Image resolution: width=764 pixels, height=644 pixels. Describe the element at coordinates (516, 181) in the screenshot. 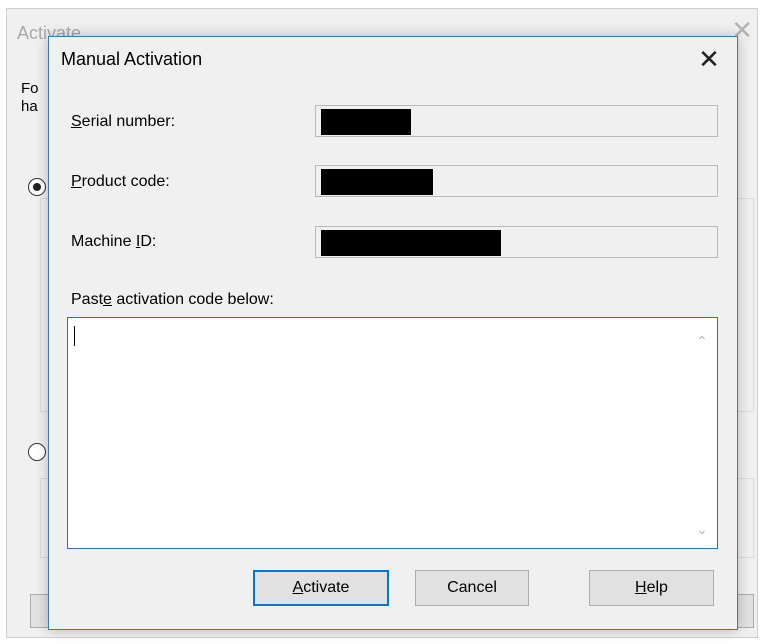

I see `product-code-field` at that location.